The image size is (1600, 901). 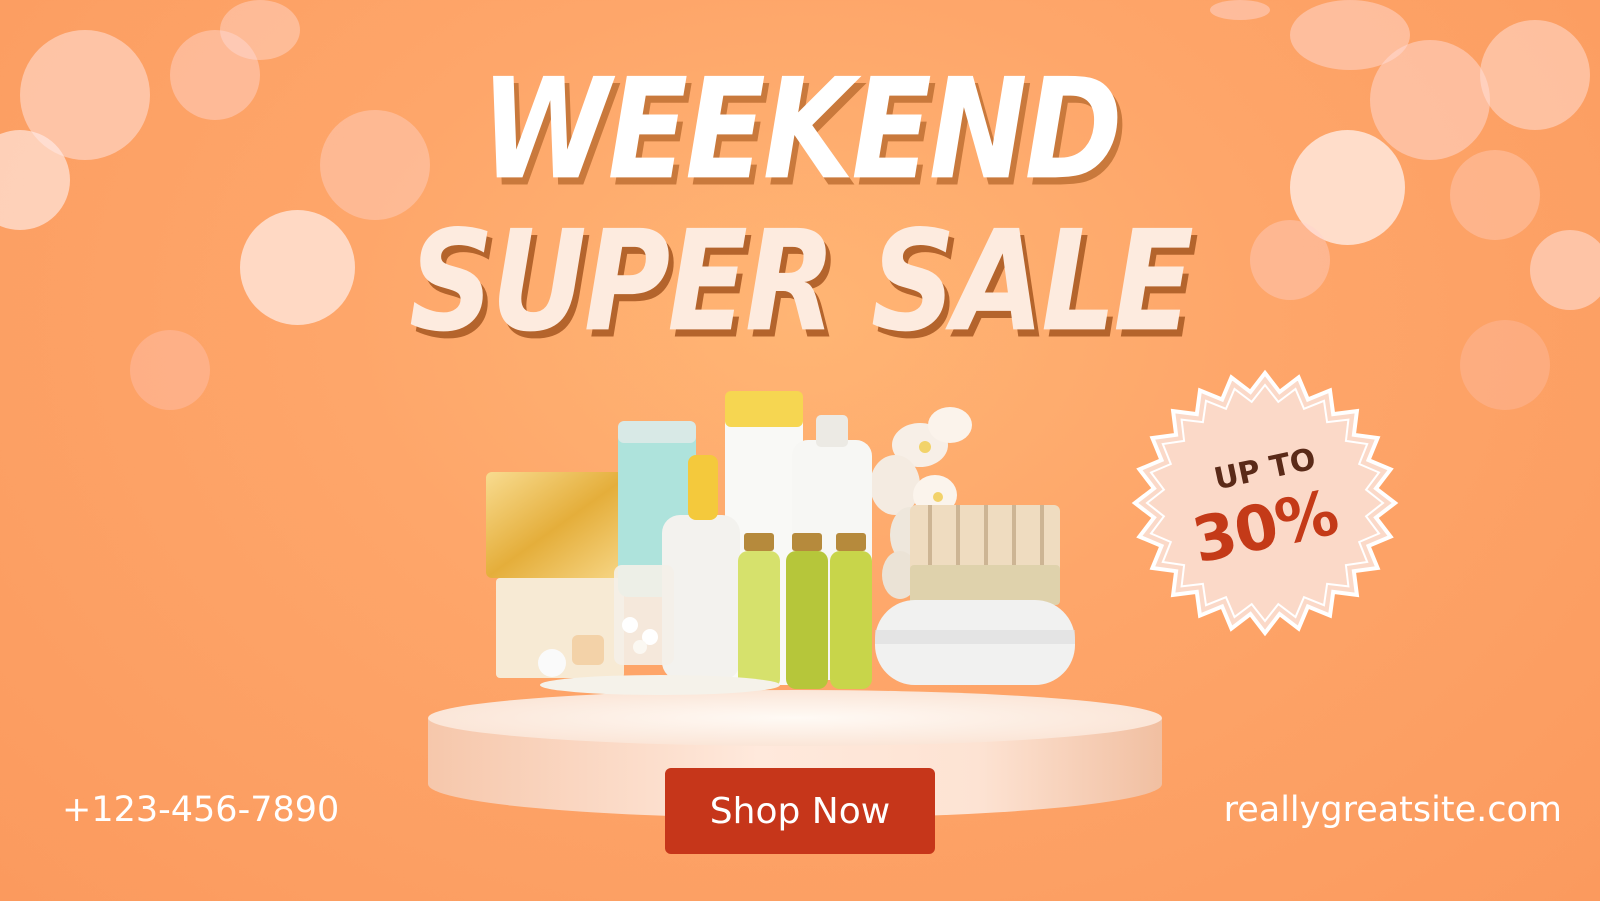 What do you see at coordinates (800, 811) in the screenshot?
I see `shop-now-button: Shop Now` at bounding box center [800, 811].